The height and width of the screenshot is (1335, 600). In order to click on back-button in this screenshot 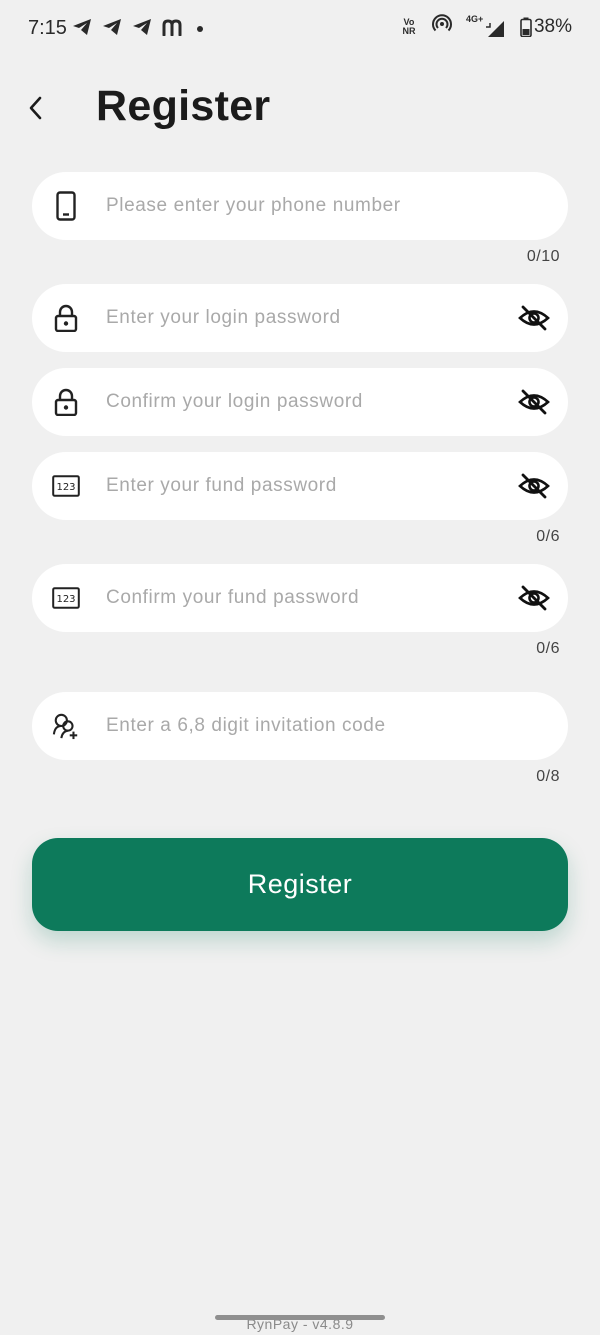, I will do `click(35, 108)`.